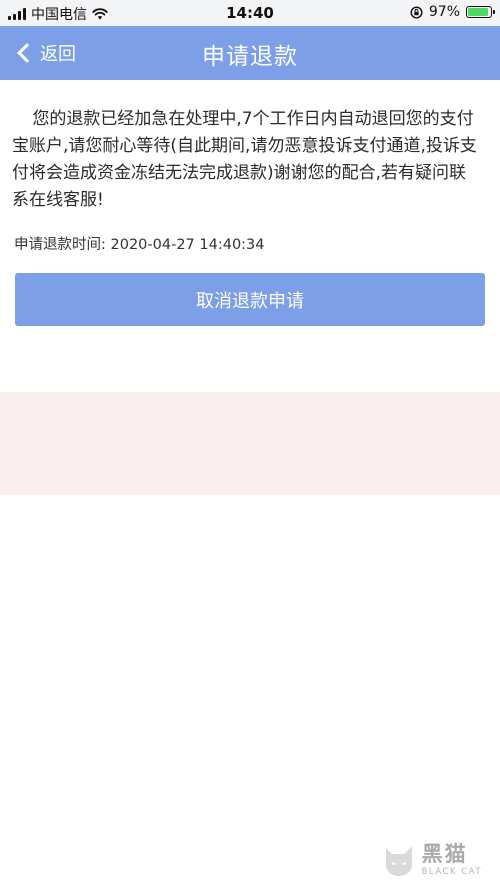 The image size is (500, 888). What do you see at coordinates (416, 12) in the screenshot?
I see `orientation-lock-icon` at bounding box center [416, 12].